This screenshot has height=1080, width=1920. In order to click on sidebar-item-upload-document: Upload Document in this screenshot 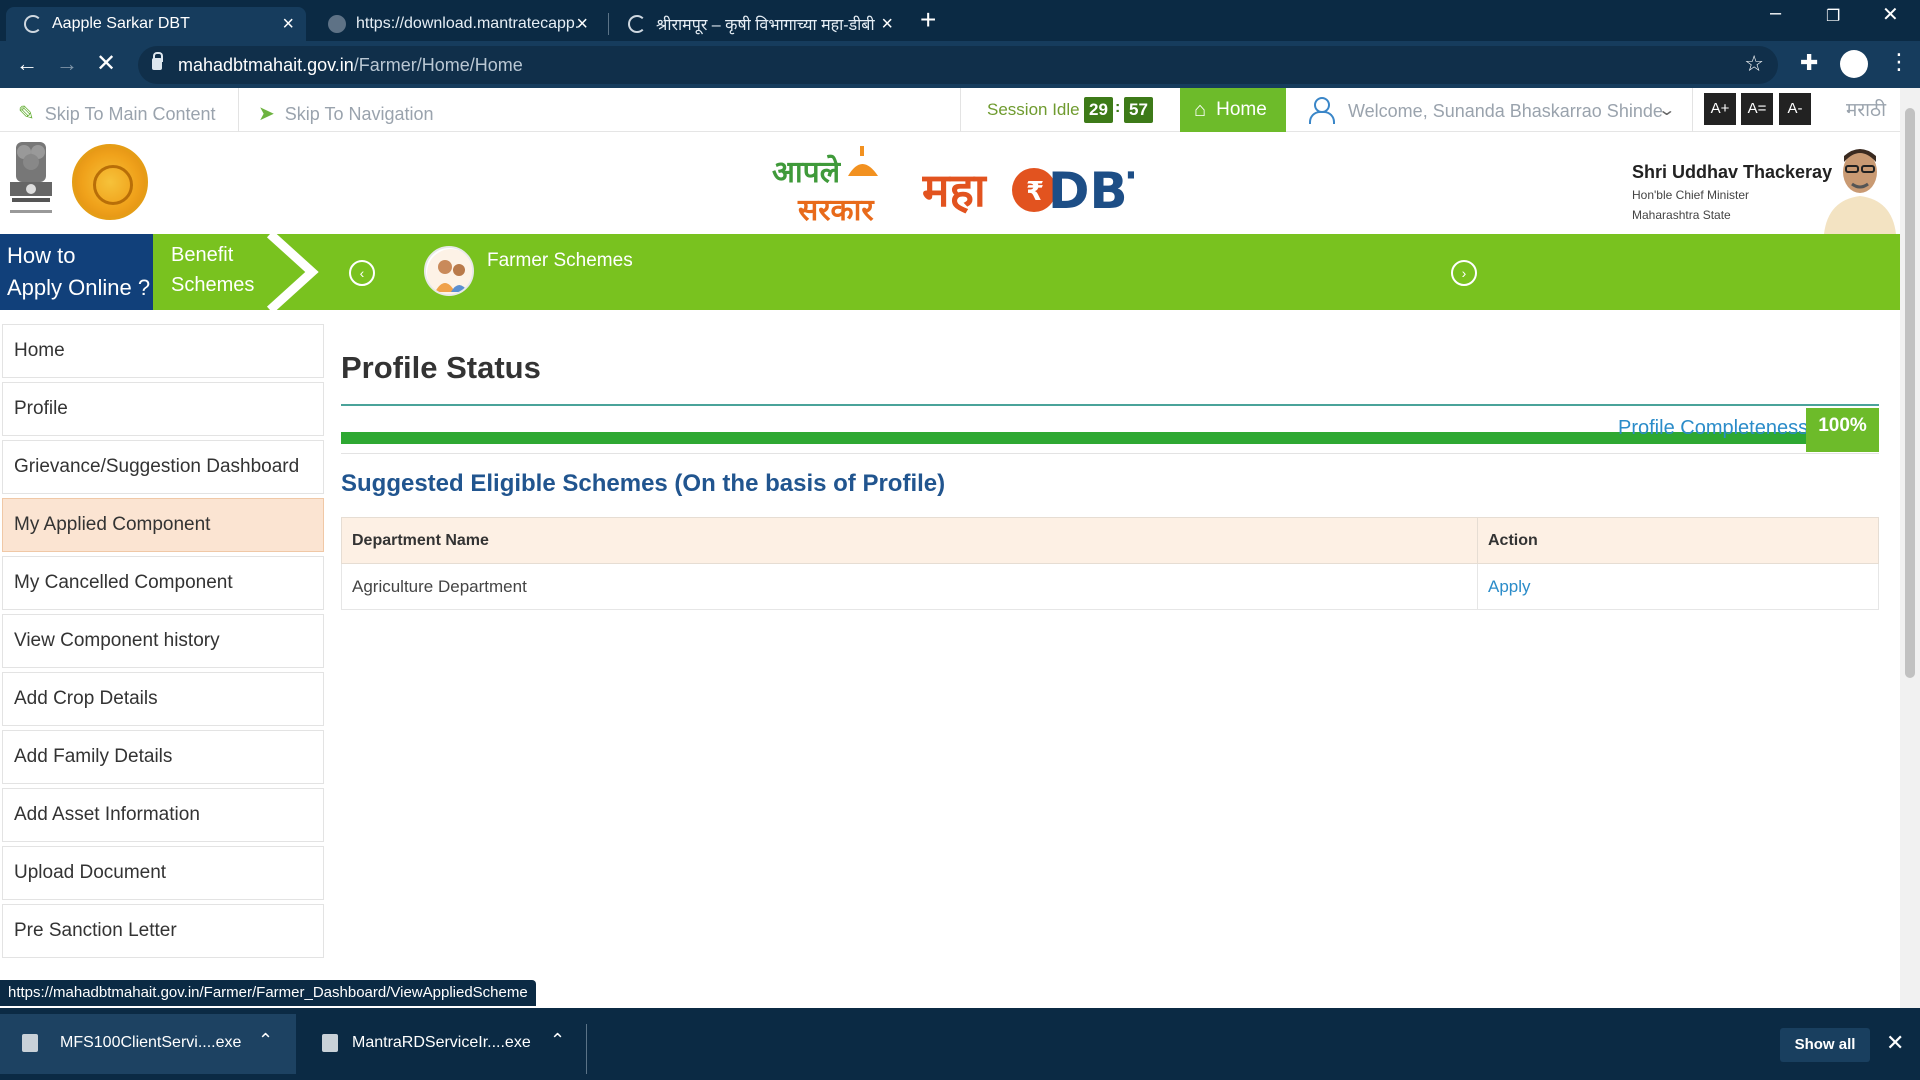, I will do `click(163, 873)`.